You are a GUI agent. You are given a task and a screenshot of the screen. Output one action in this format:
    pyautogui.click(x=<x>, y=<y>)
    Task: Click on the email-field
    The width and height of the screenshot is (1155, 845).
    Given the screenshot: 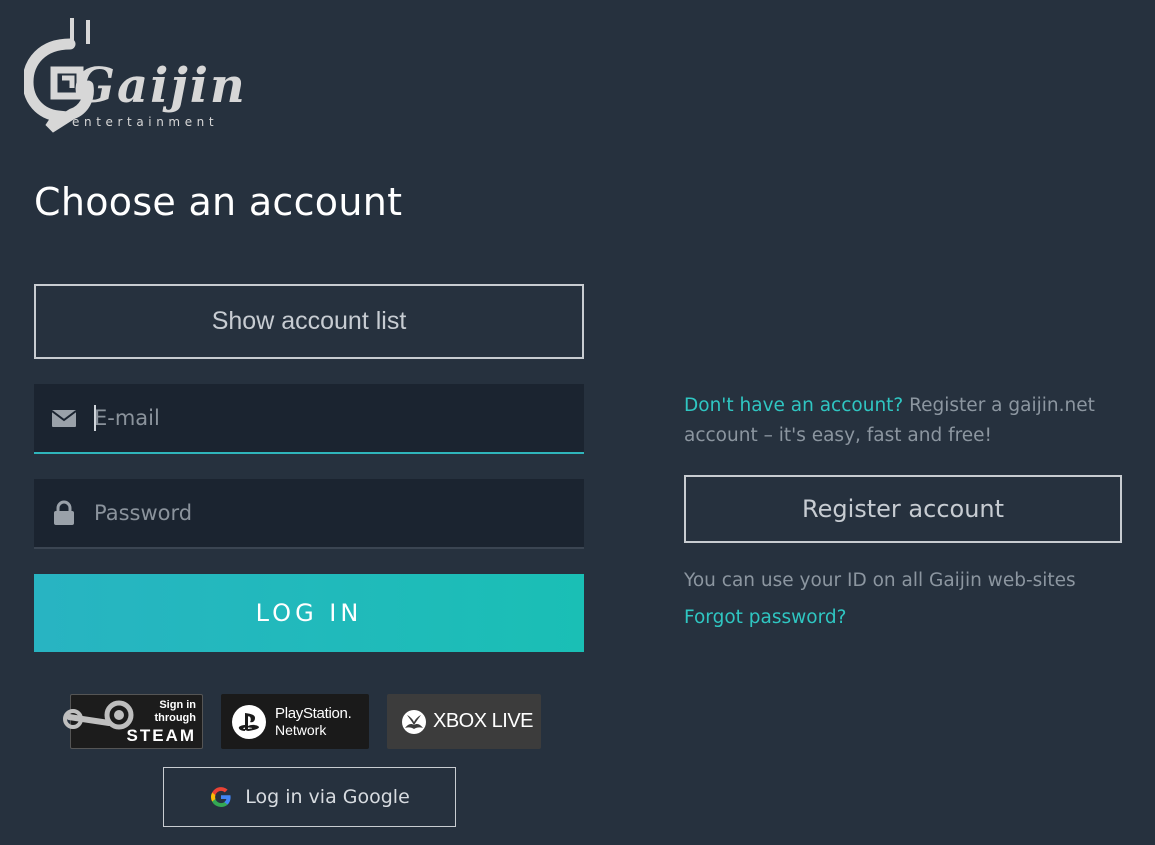 What is the action you would take?
    pyautogui.click(x=309, y=419)
    